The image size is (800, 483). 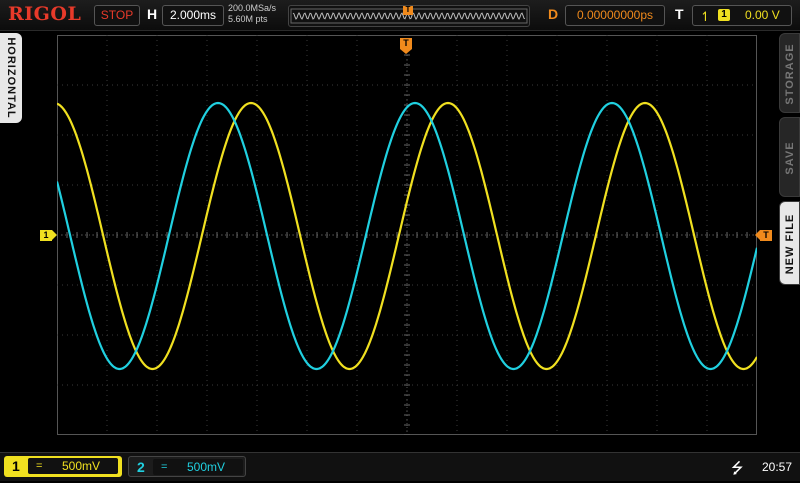 What do you see at coordinates (252, 8) in the screenshot?
I see `sample-rate: 200.0MSa/s` at bounding box center [252, 8].